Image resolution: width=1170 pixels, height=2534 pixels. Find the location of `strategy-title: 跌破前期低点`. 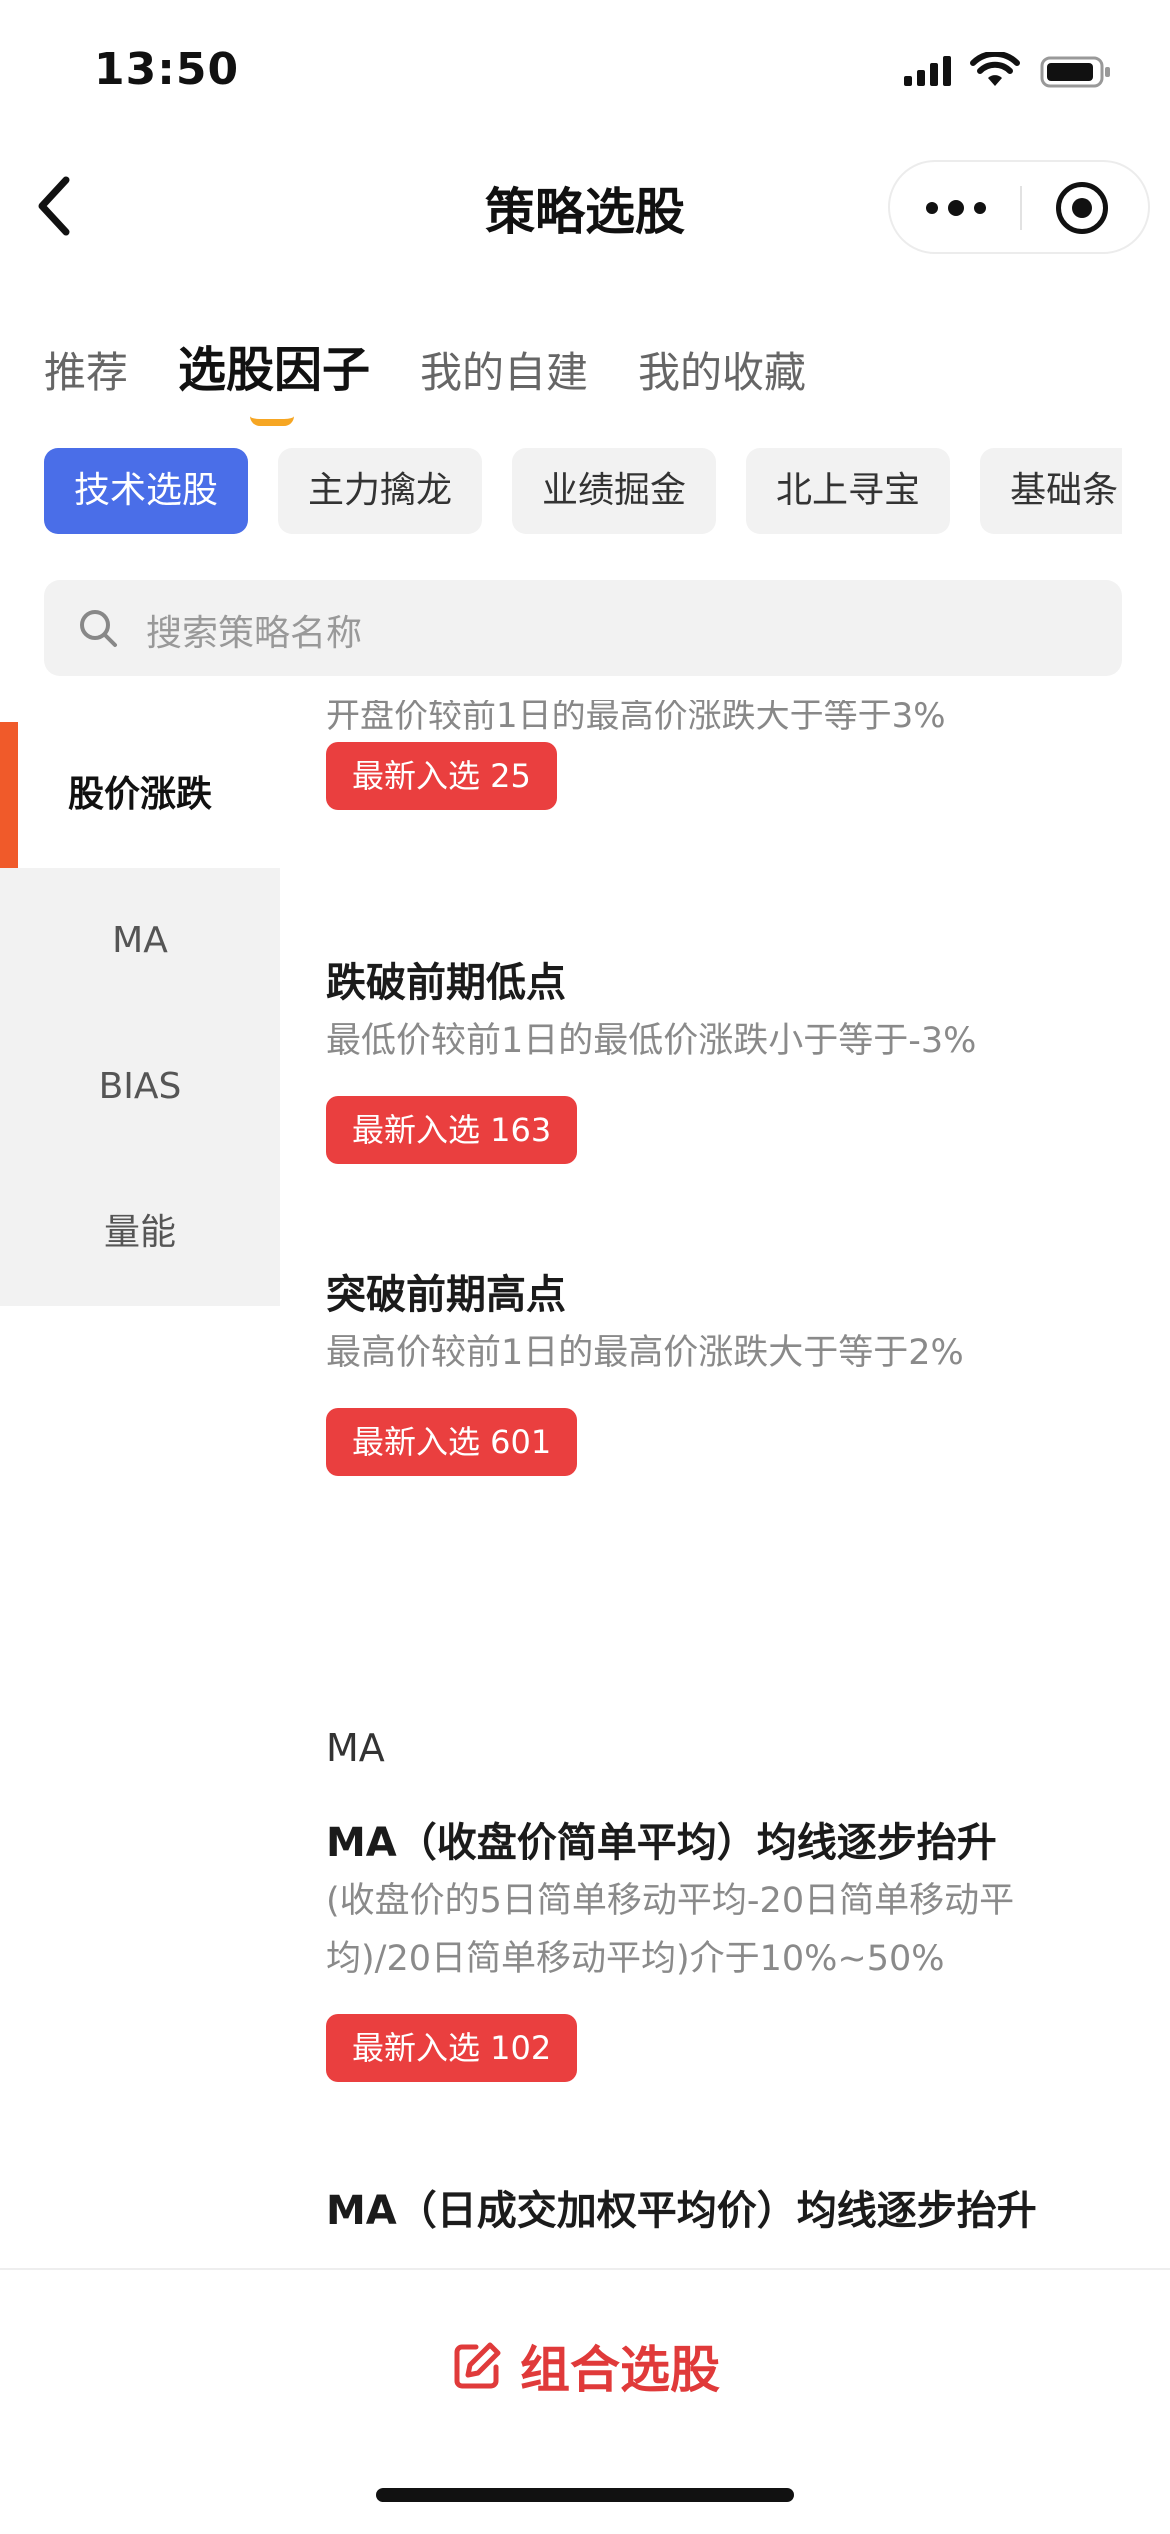

strategy-title: 跌破前期低点 is located at coordinates (446, 983).